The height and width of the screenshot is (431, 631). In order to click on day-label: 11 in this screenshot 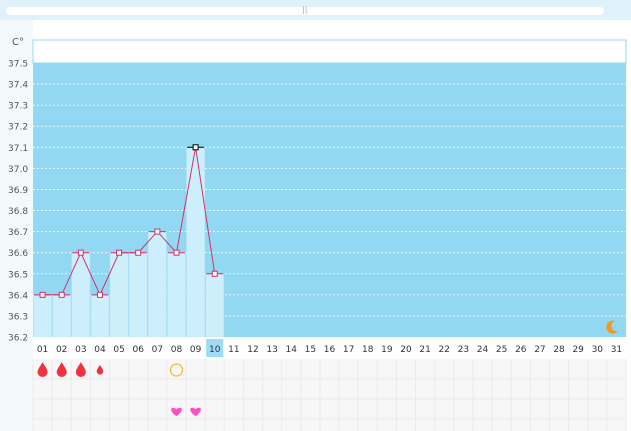, I will do `click(233, 350)`.